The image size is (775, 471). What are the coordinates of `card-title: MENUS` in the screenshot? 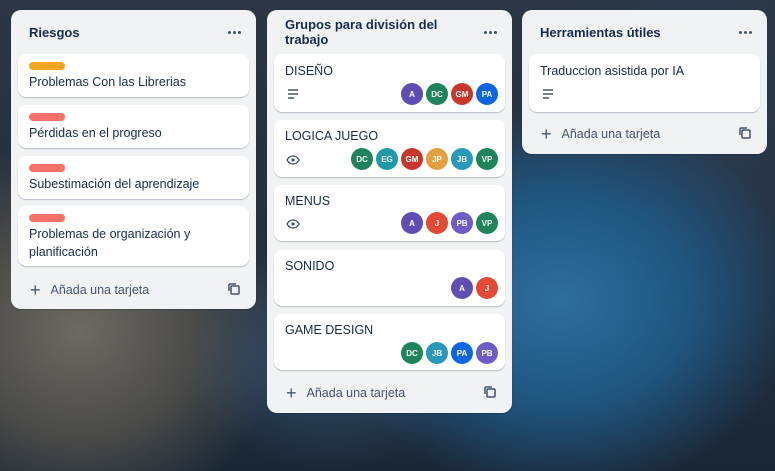 It's located at (308, 201).